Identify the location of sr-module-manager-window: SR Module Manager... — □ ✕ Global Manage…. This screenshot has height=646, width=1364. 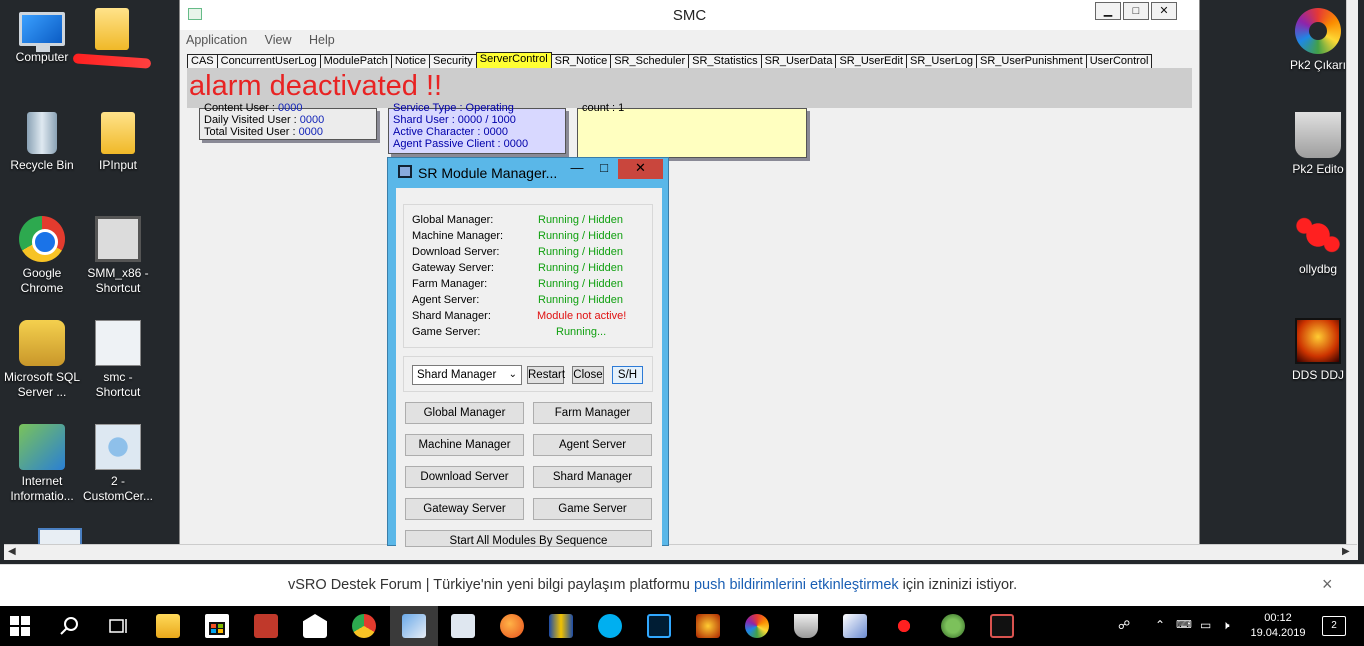
(528, 352).